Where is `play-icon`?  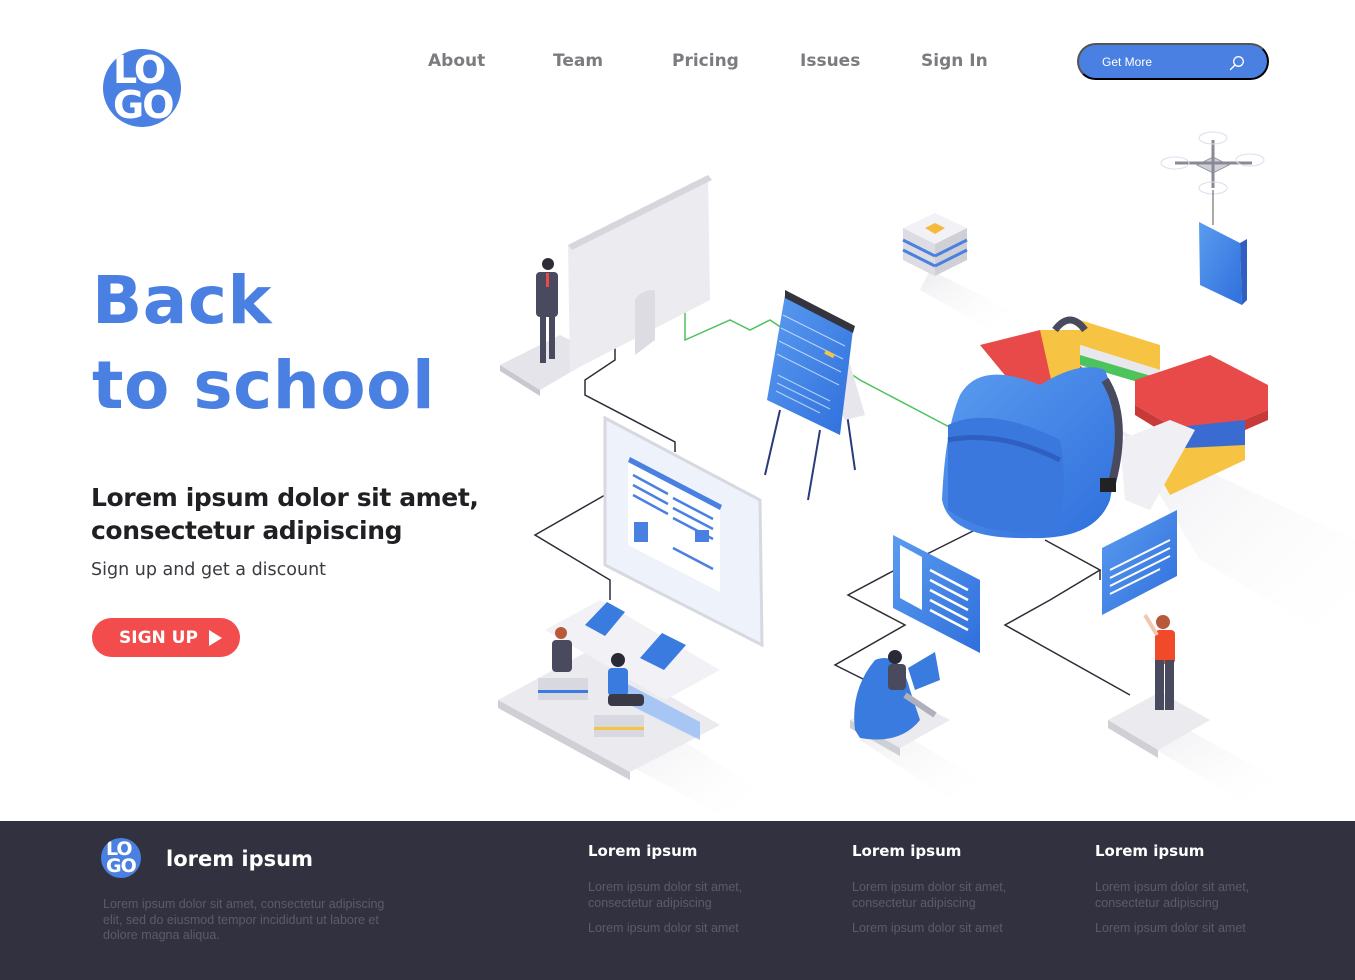 play-icon is located at coordinates (215, 637).